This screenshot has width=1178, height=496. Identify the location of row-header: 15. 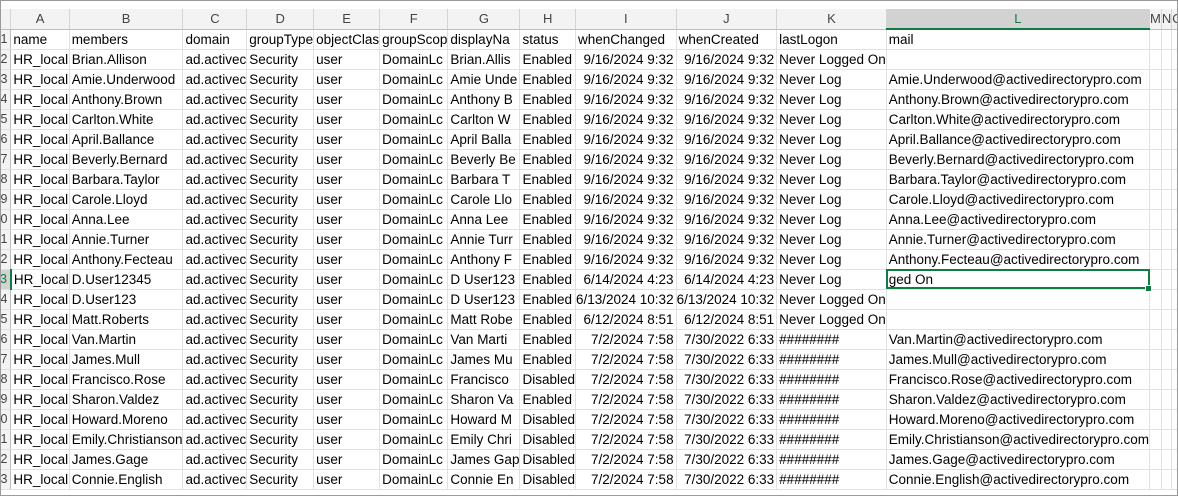
(6, 319).